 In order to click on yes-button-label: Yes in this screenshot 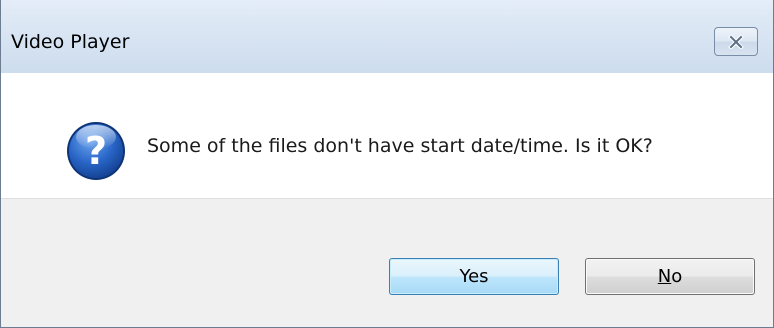, I will do `click(474, 276)`.